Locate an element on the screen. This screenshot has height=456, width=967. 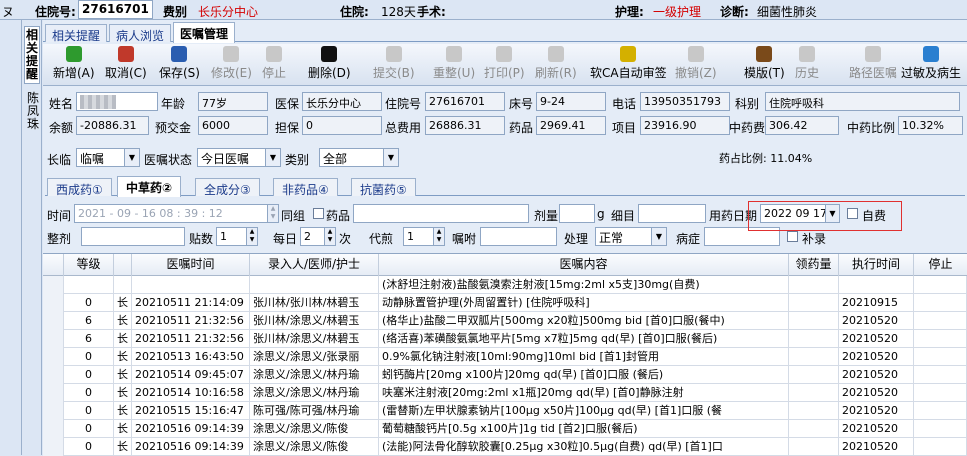
toolbar-button-trash: 撤销(Z) is located at coordinates (696, 65).